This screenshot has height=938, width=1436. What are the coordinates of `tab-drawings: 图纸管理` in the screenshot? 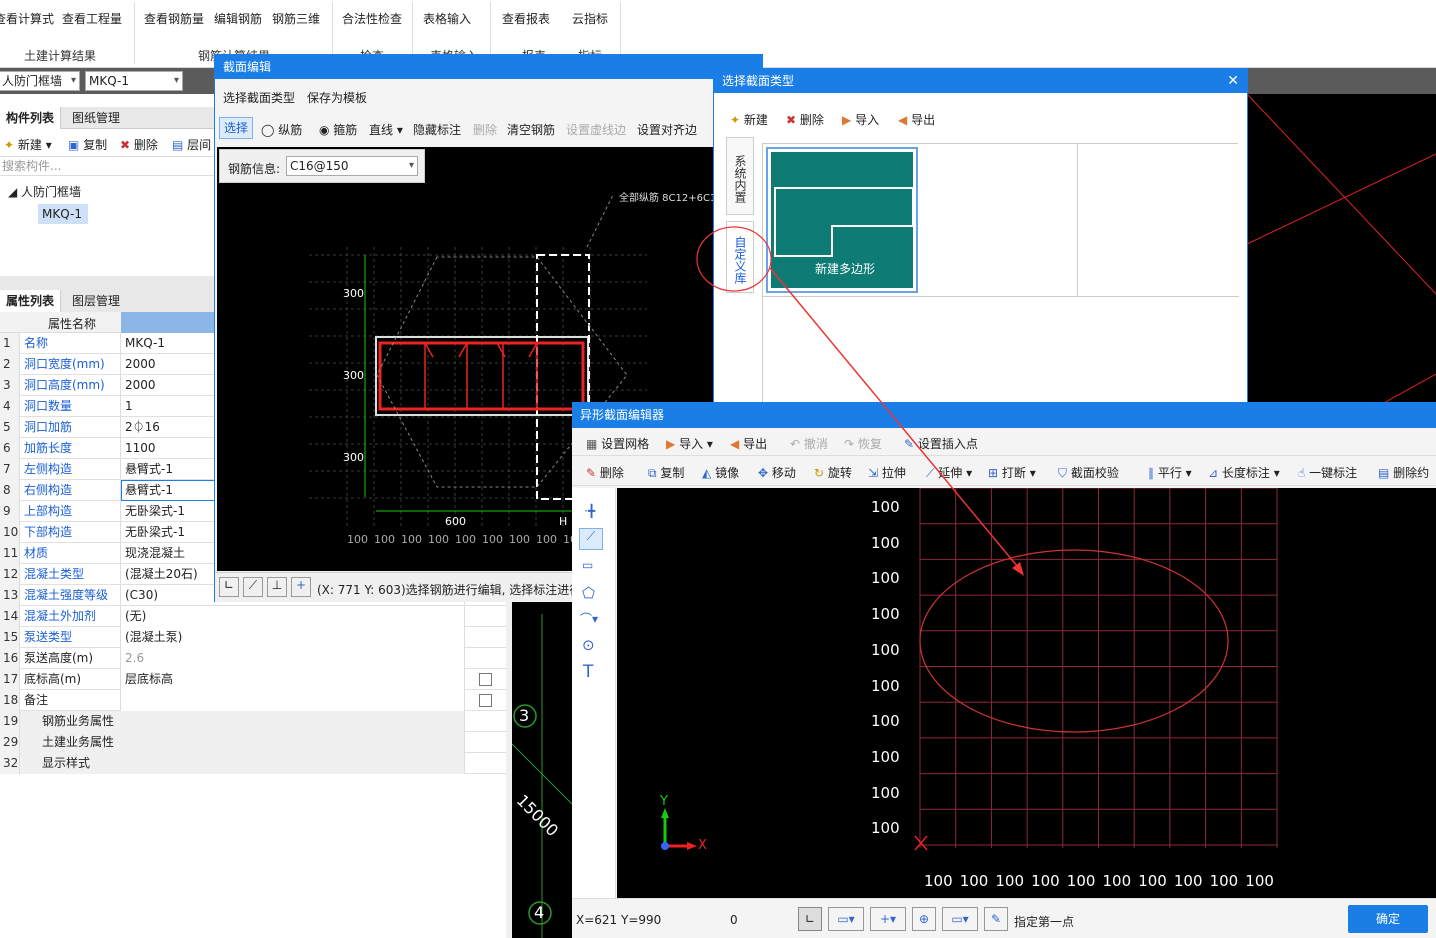 It's located at (96, 118).